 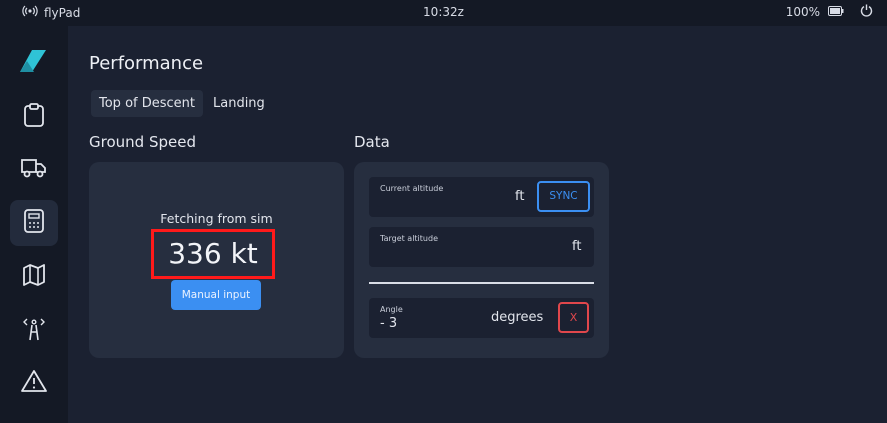 I want to click on ground-speed-panel: Fetching from sim 336 kt Manual input, so click(x=216, y=260).